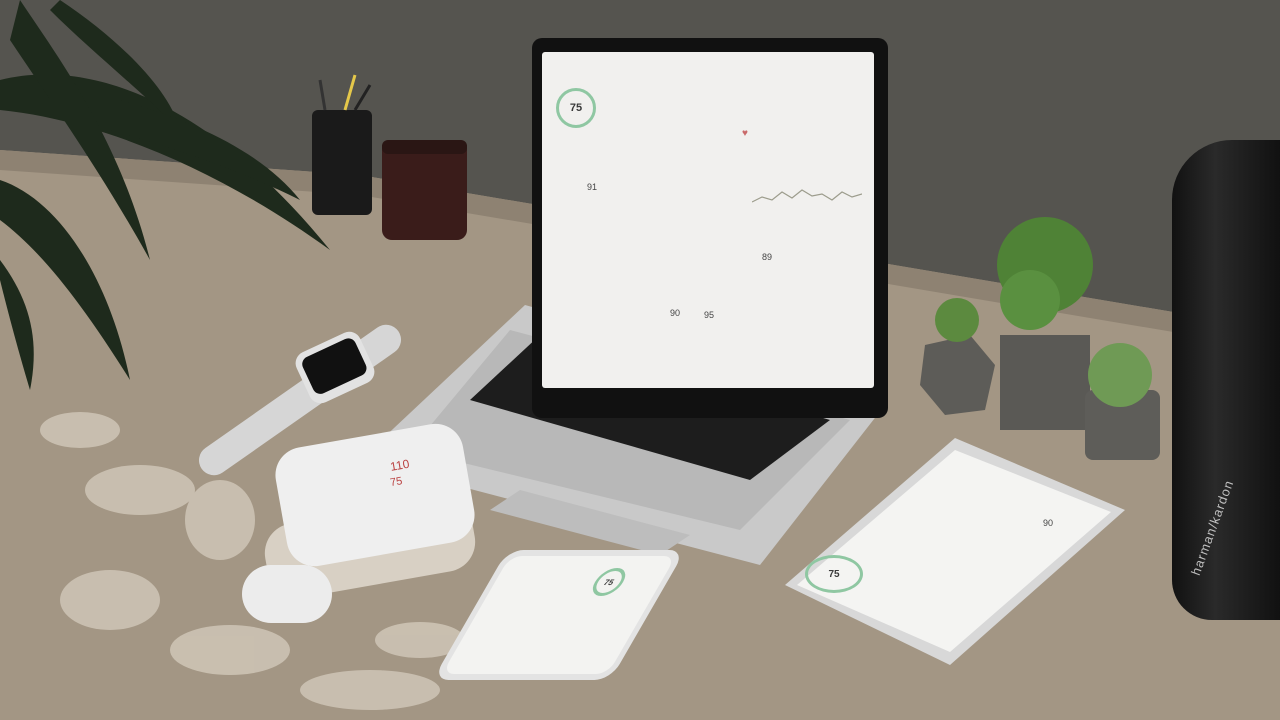 The image size is (1280, 720). What do you see at coordinates (1226, 380) in the screenshot?
I see `speaker: harman/kardon` at bounding box center [1226, 380].